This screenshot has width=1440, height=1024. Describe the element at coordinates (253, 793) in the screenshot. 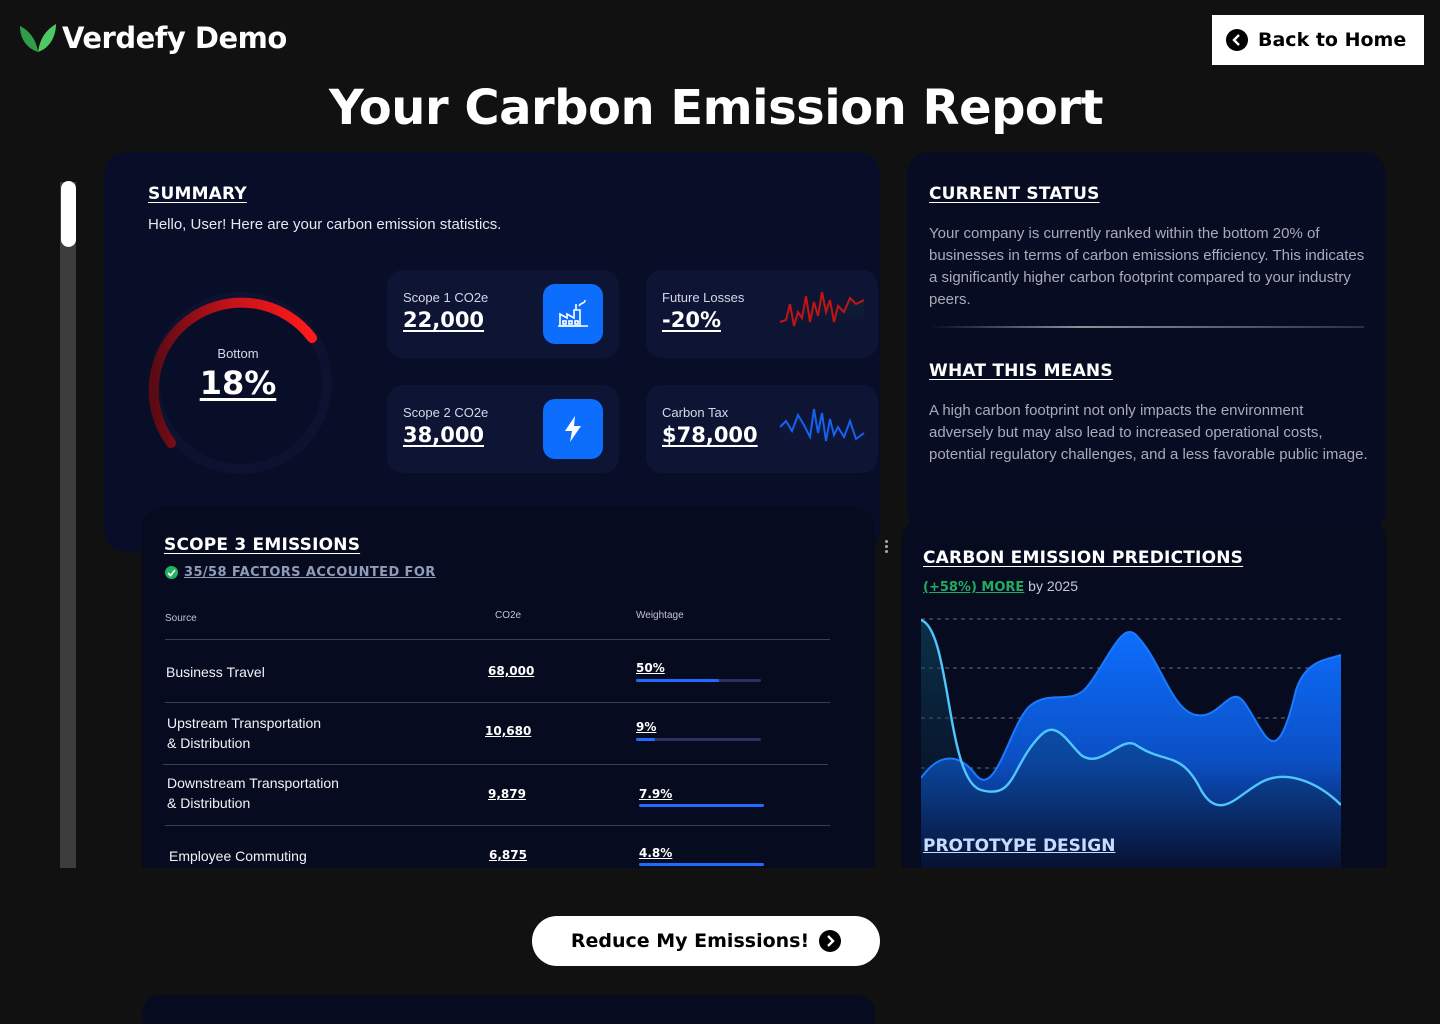

I see `table-row-source: Downstream Transportation & Distribution` at that location.